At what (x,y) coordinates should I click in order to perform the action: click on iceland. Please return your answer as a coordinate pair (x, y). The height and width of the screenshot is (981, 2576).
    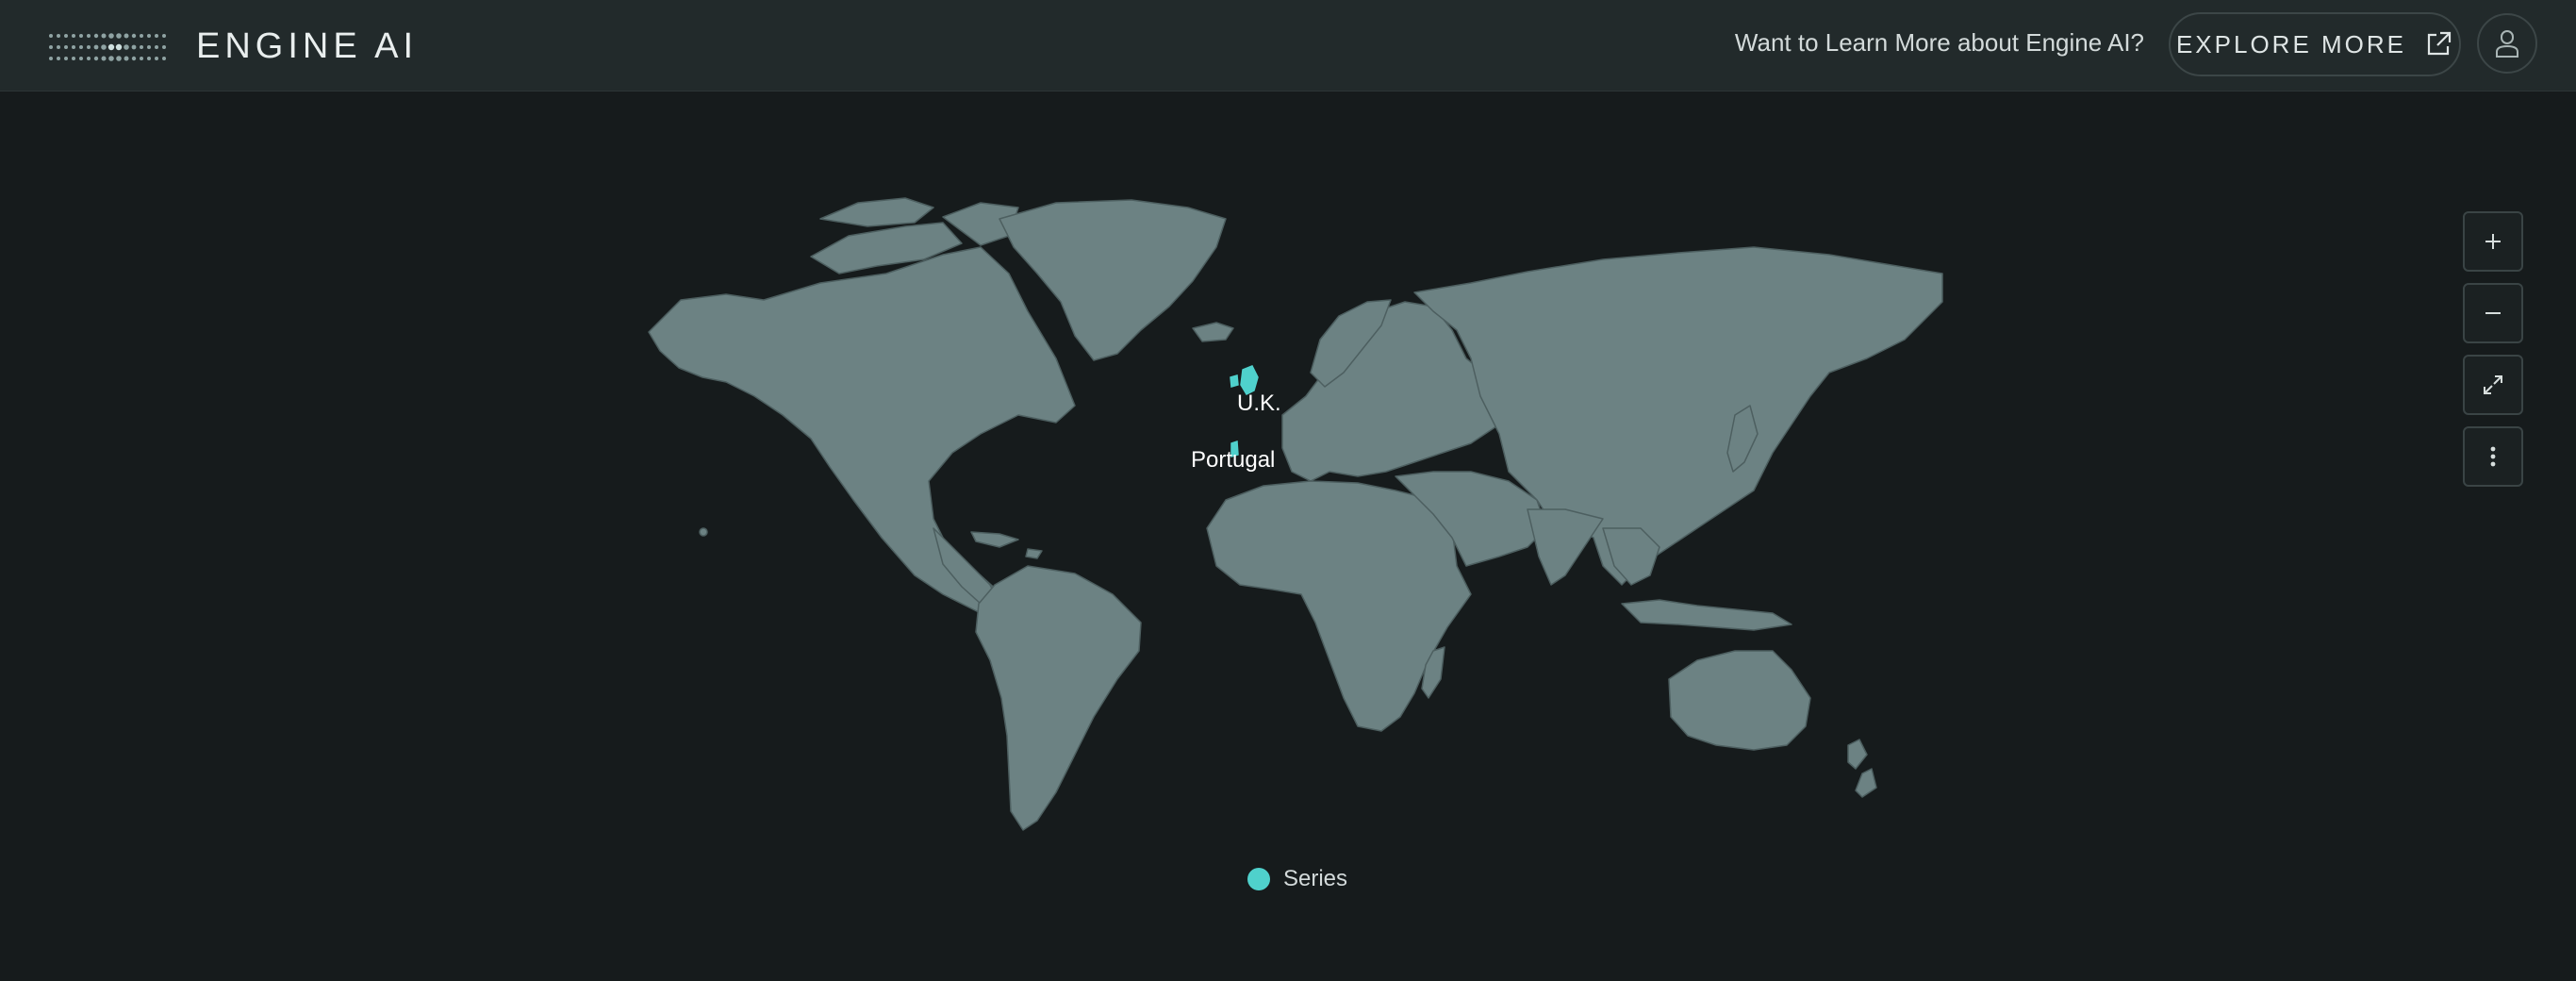
    Looking at the image, I should click on (1213, 332).